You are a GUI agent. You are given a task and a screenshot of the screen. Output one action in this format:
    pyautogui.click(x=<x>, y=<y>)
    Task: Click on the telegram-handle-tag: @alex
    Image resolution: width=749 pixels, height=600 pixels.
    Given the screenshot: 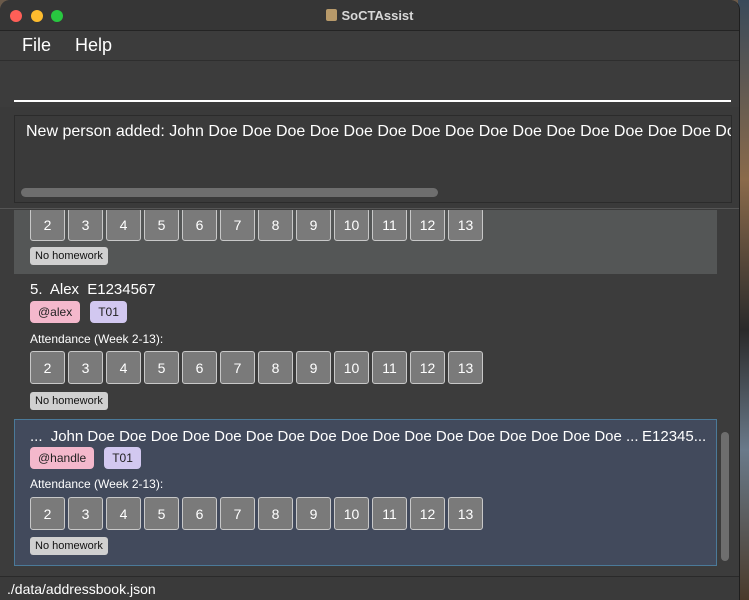 What is the action you would take?
    pyautogui.click(x=55, y=312)
    